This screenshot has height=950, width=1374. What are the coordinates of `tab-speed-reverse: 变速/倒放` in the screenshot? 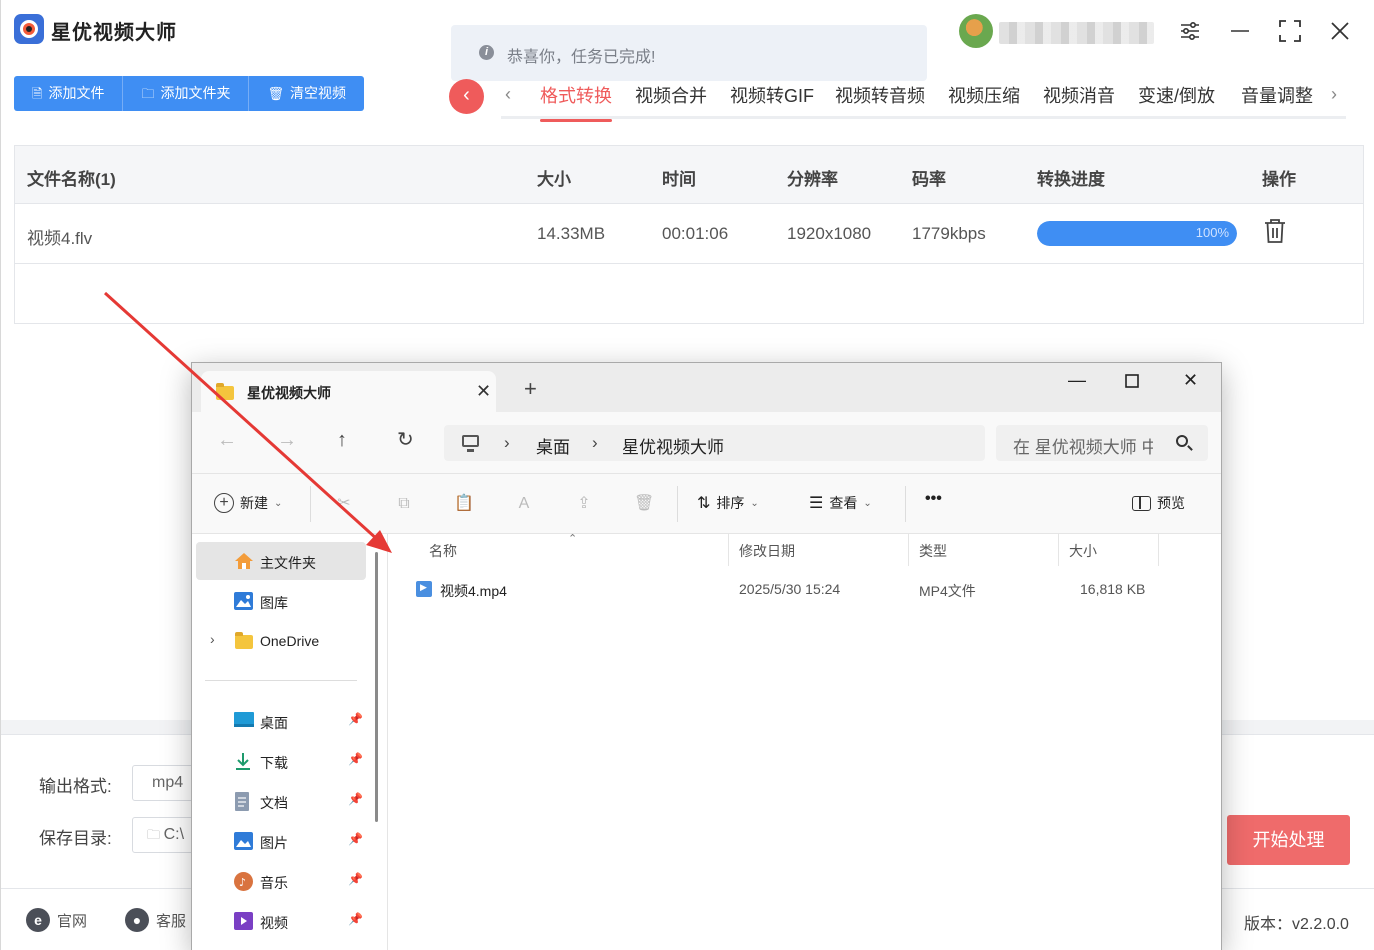 It's located at (1176, 95).